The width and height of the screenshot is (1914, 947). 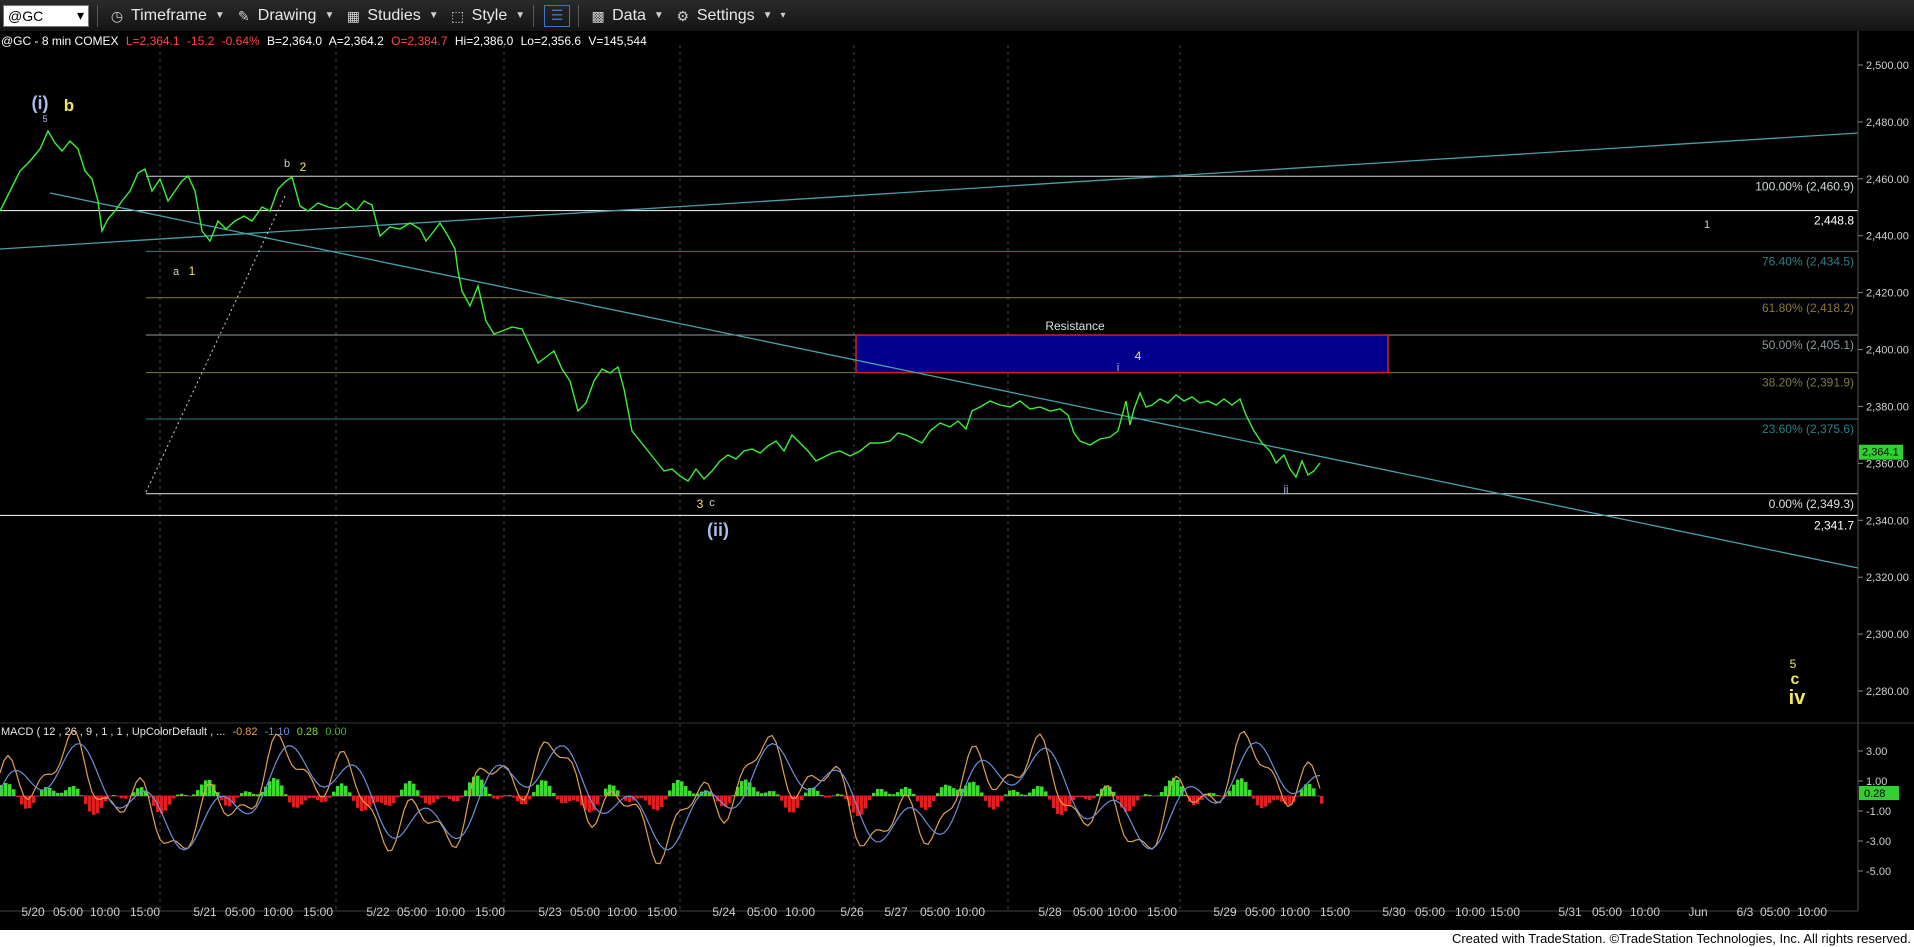 I want to click on time-tick-label: Jun, so click(x=1697, y=912).